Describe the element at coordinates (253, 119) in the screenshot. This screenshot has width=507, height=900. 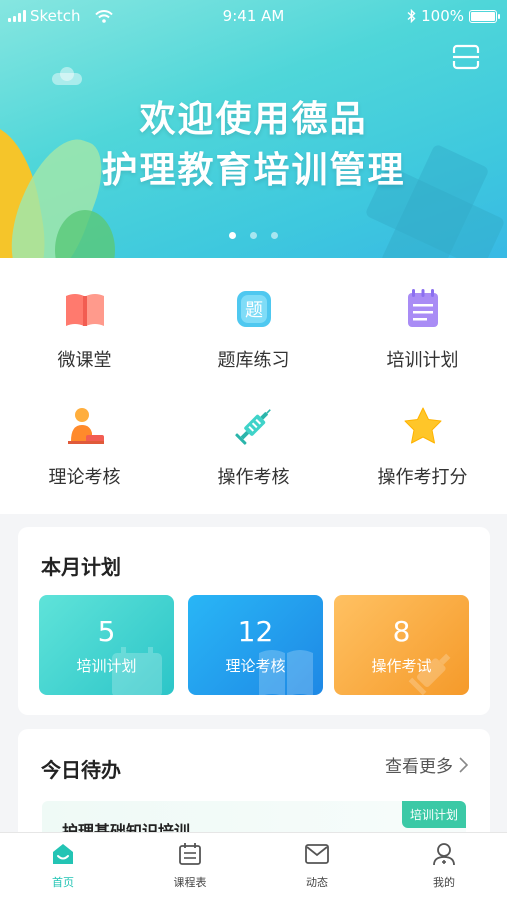
I see `banner-title: 欢迎使用德品` at that location.